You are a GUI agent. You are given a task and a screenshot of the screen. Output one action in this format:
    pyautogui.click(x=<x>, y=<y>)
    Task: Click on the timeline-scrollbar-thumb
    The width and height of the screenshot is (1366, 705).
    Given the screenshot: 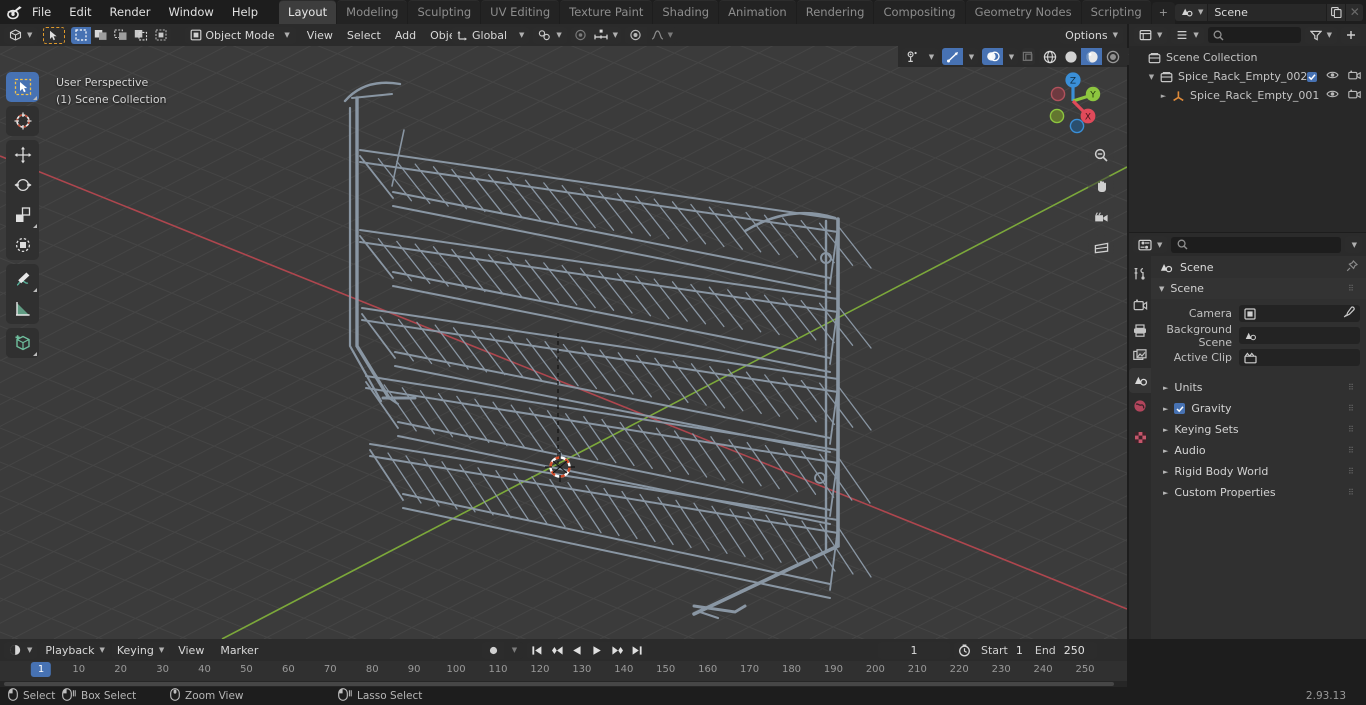 What is the action you would take?
    pyautogui.click(x=559, y=684)
    